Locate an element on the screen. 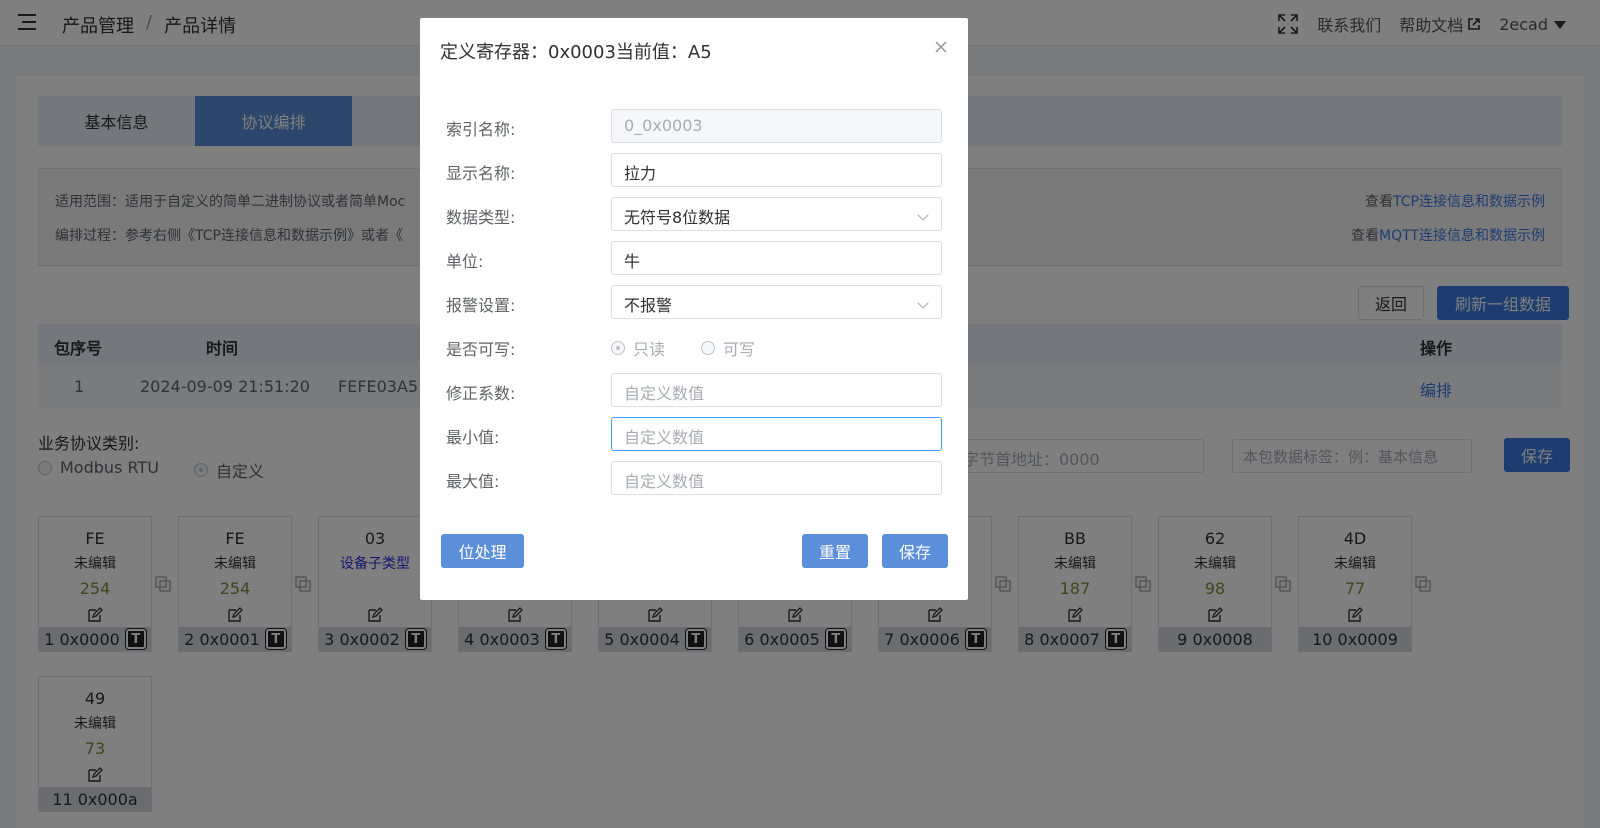 This screenshot has height=828, width=1600. max-input: 自定义数值 is located at coordinates (776, 478).